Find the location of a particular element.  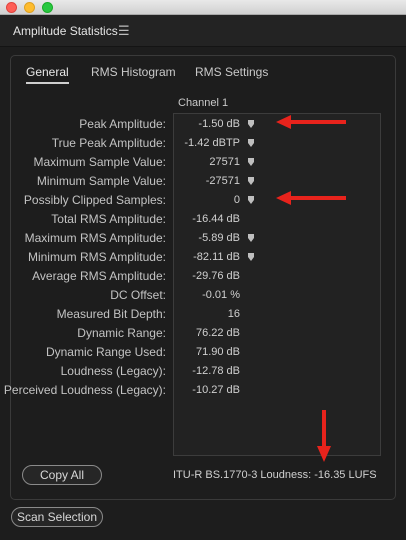

stat-value: -10.27 dB is located at coordinates (216, 390).